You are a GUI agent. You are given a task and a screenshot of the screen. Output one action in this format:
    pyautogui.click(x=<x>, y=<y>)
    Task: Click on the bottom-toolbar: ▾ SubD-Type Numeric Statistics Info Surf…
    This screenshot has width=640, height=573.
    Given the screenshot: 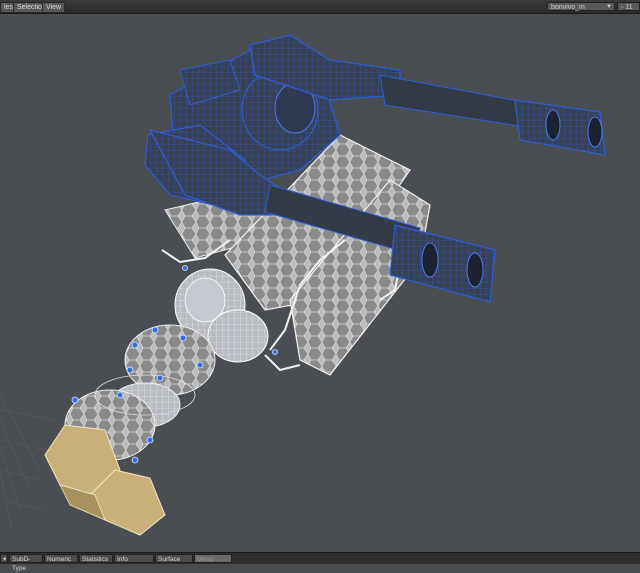 What is the action you would take?
    pyautogui.click(x=320, y=562)
    